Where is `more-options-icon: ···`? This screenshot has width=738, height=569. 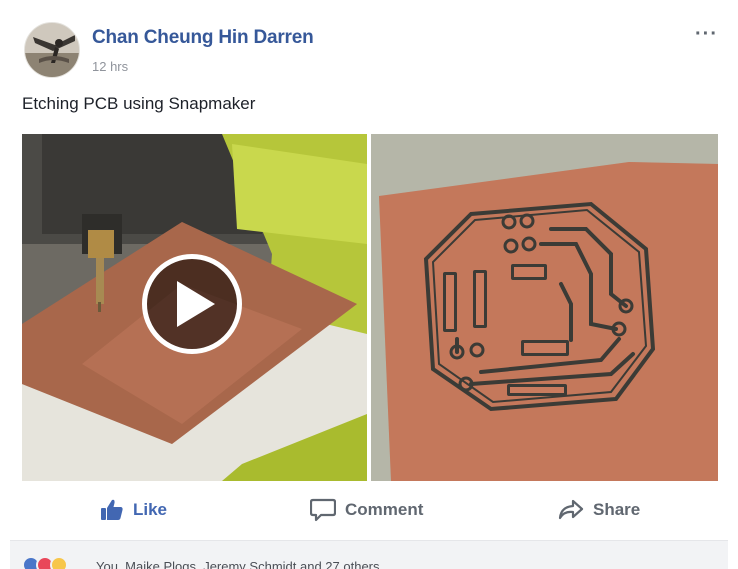 more-options-icon: ··· is located at coordinates (706, 34).